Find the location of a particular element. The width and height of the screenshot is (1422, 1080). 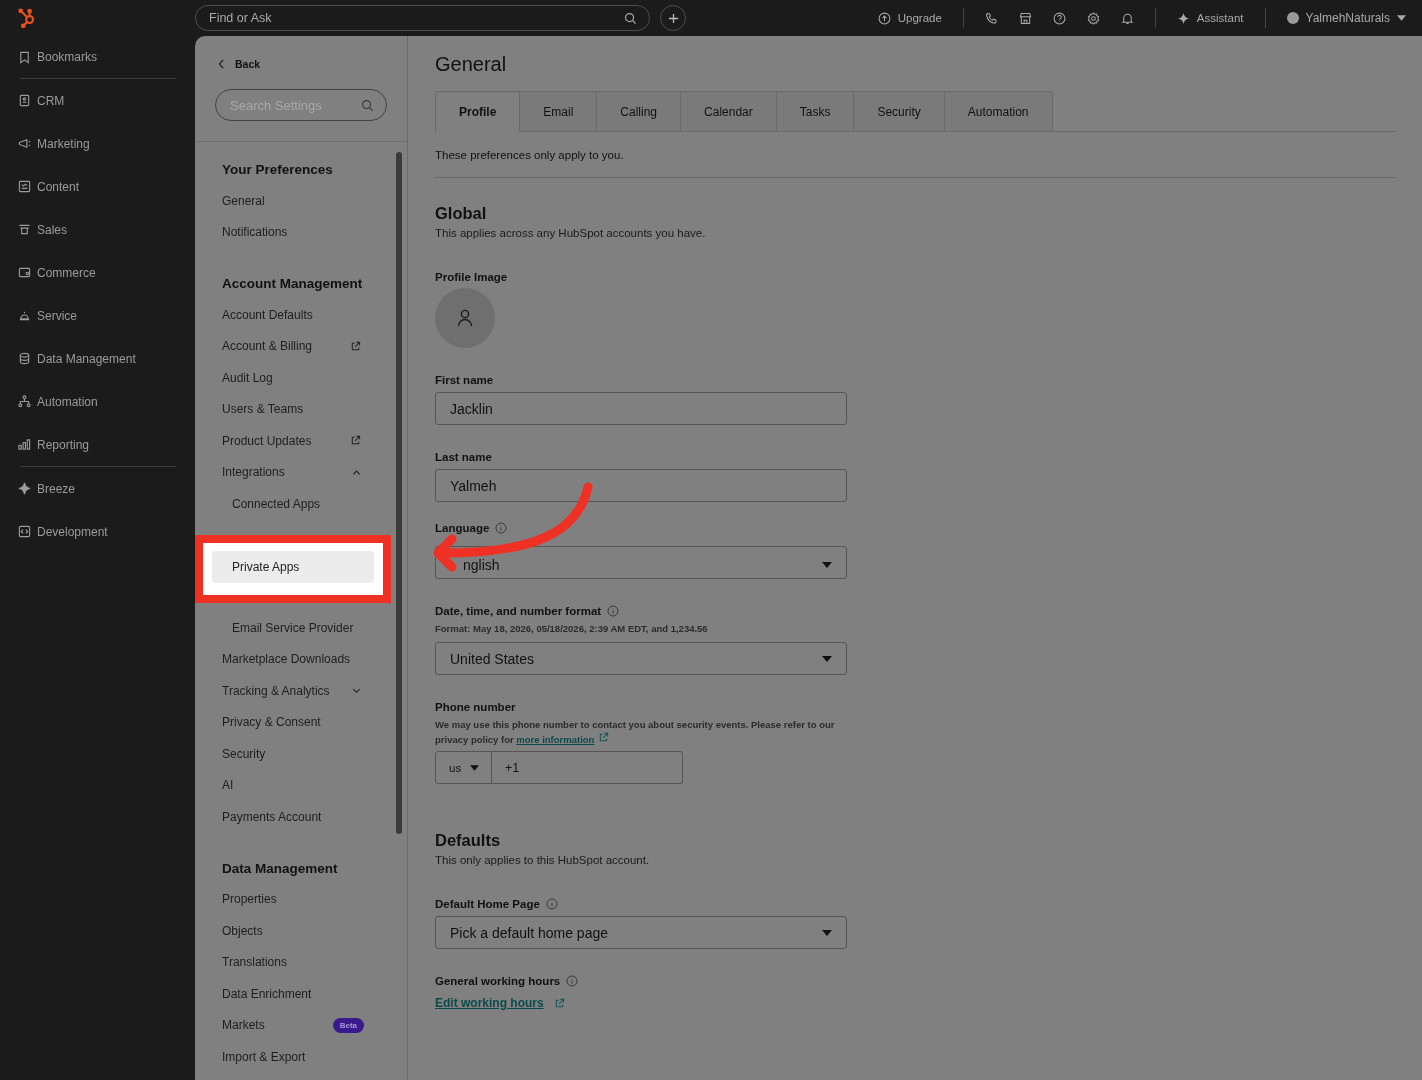

sidebar-item: Markets is located at coordinates (238, 1025).